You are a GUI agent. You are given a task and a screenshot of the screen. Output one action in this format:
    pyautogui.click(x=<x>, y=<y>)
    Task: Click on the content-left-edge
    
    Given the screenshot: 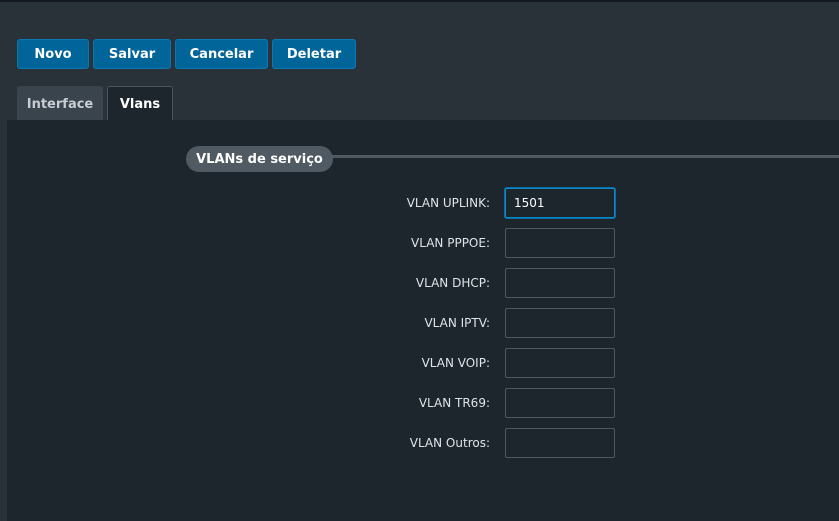 What is the action you would take?
    pyautogui.click(x=3, y=320)
    